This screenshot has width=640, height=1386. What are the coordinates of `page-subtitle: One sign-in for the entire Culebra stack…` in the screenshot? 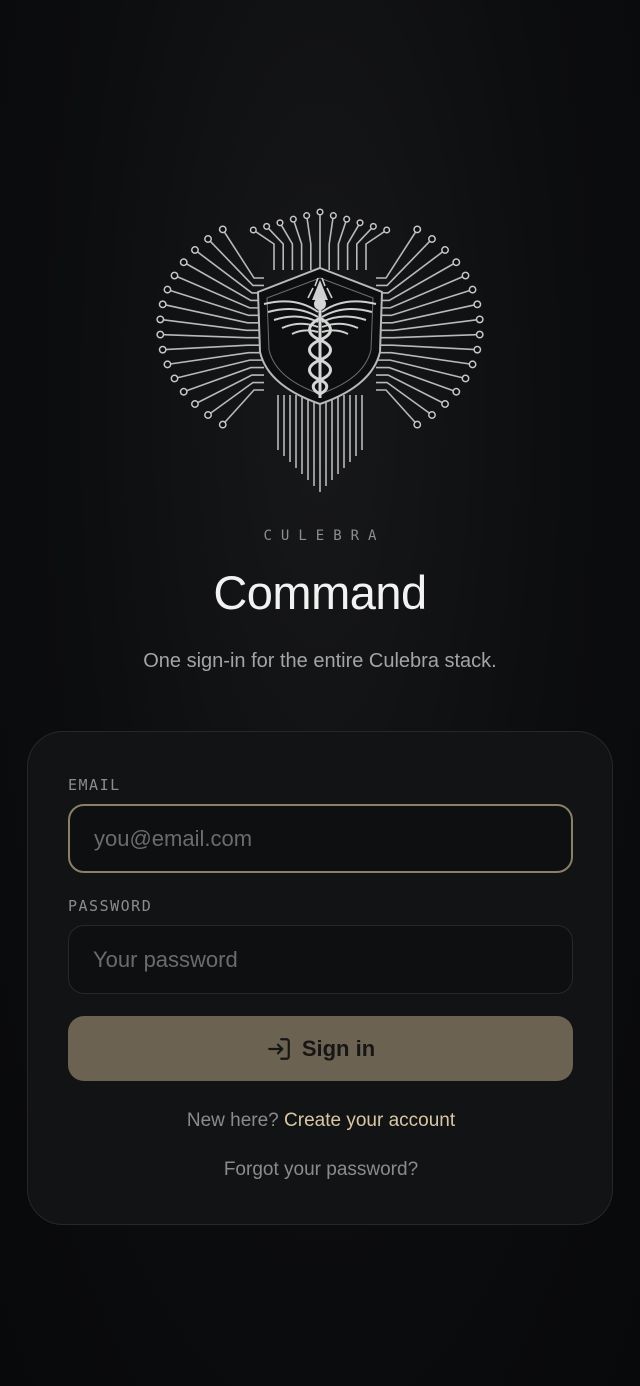 It's located at (320, 661).